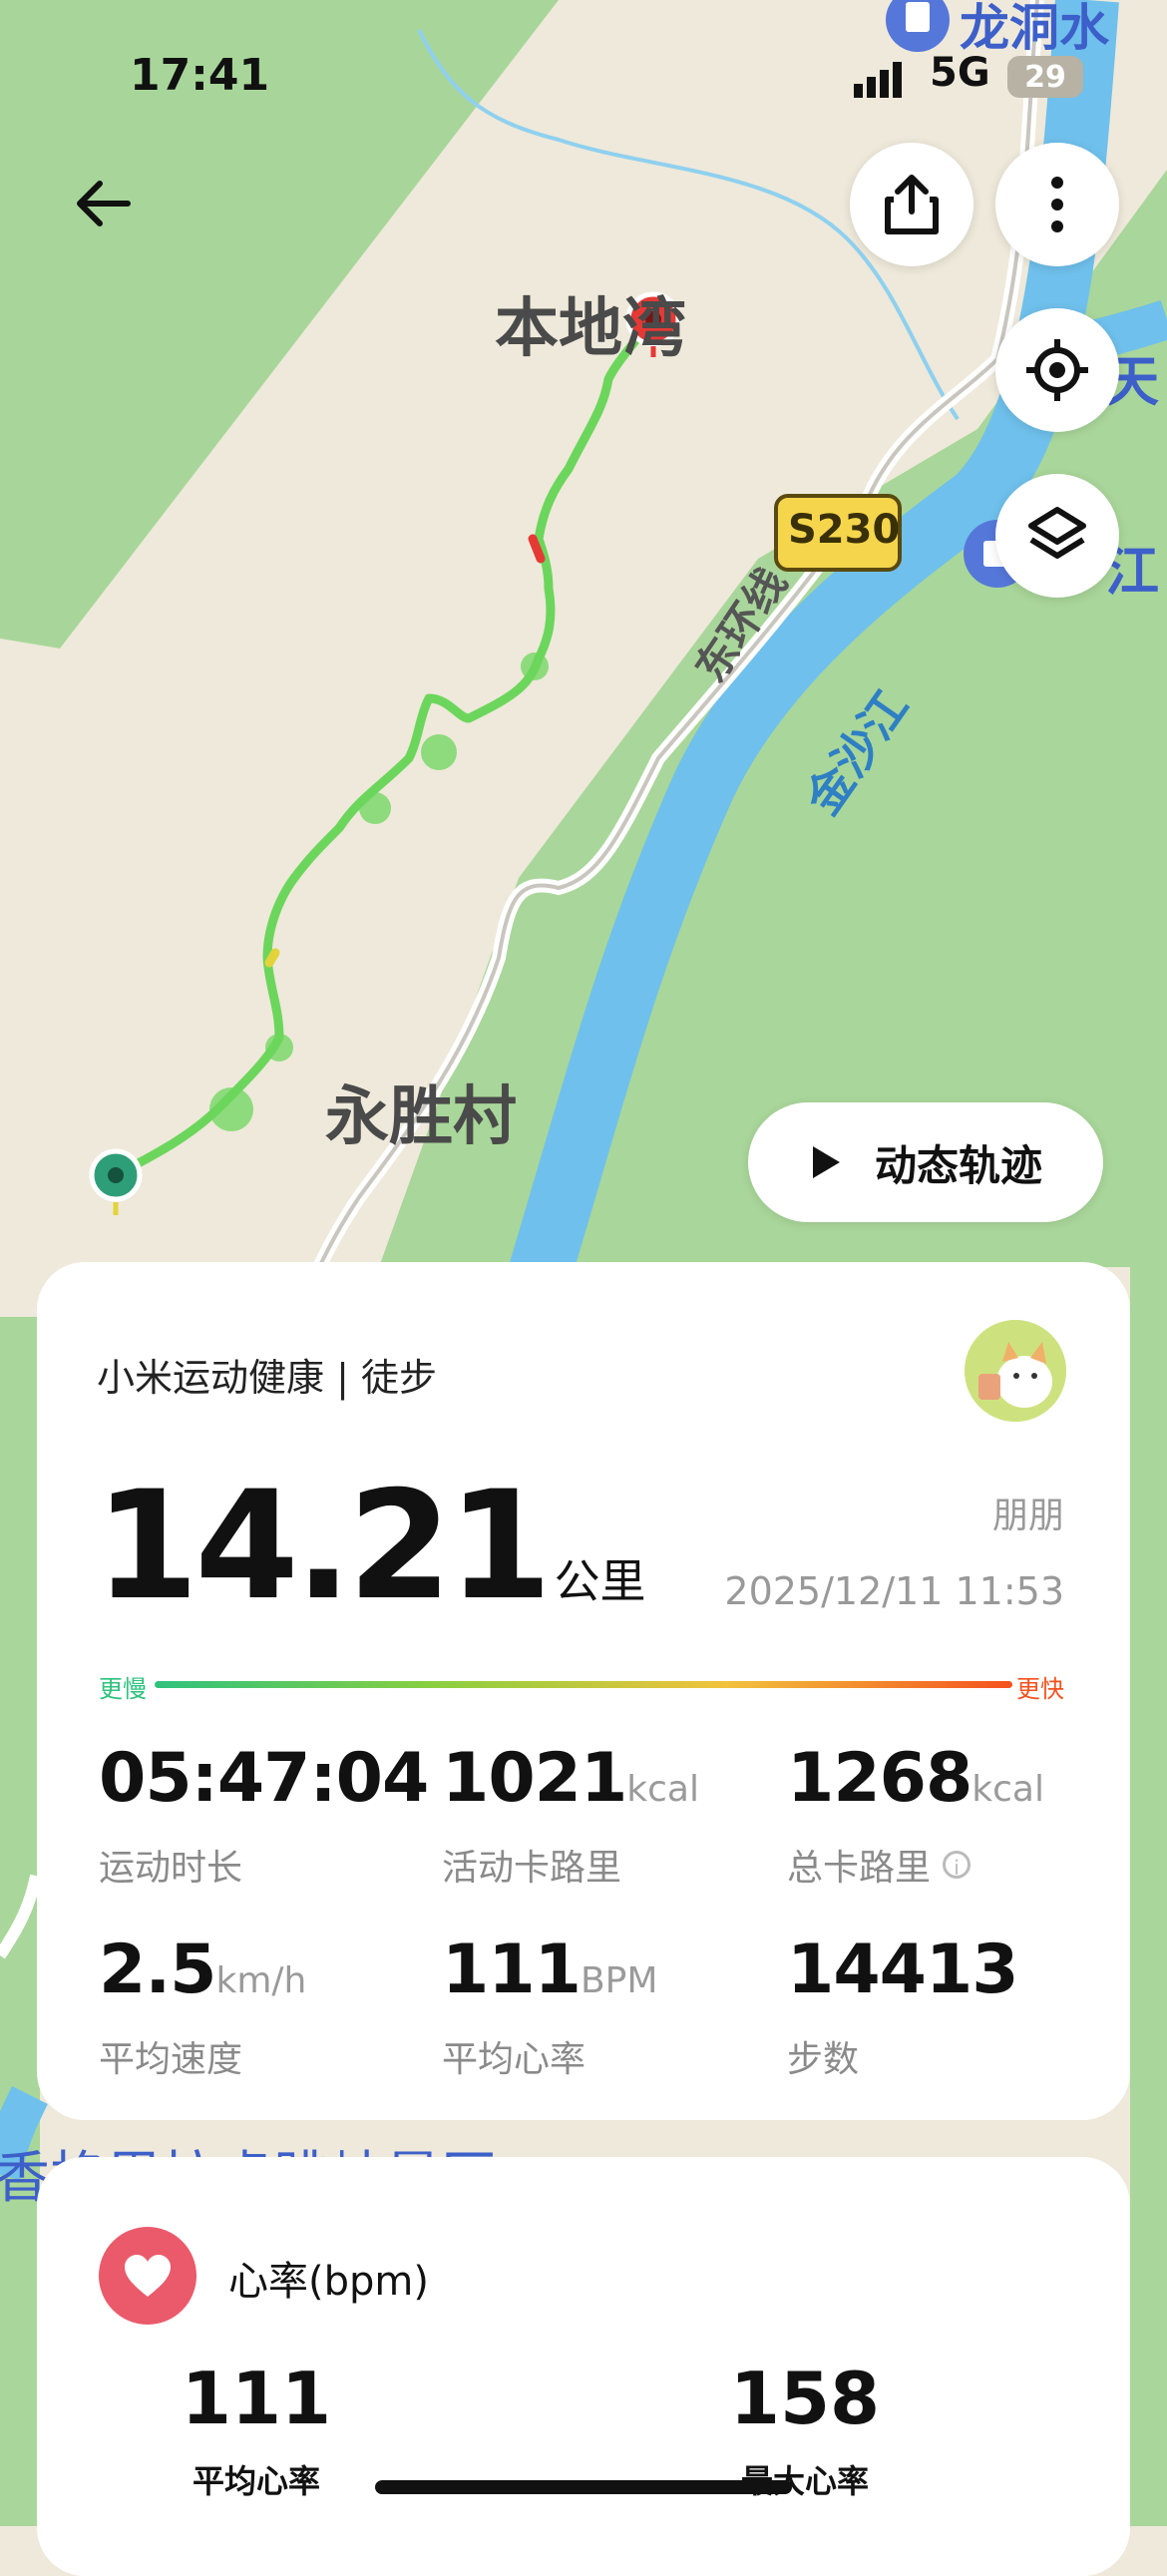 The image size is (1167, 2576). I want to click on more-vertical-icon, so click(1057, 204).